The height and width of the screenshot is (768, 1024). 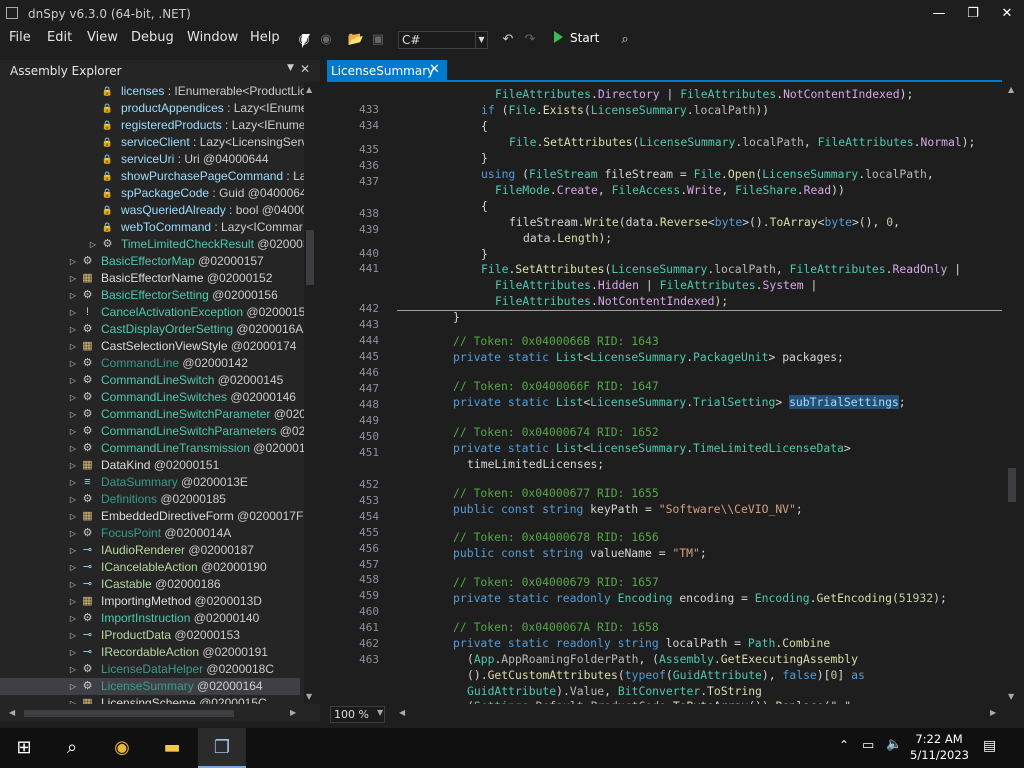 What do you see at coordinates (152, 125) in the screenshot?
I see `tree-item-registeredproducts: 🔒 registeredProducts : Lazy<IEnumer` at bounding box center [152, 125].